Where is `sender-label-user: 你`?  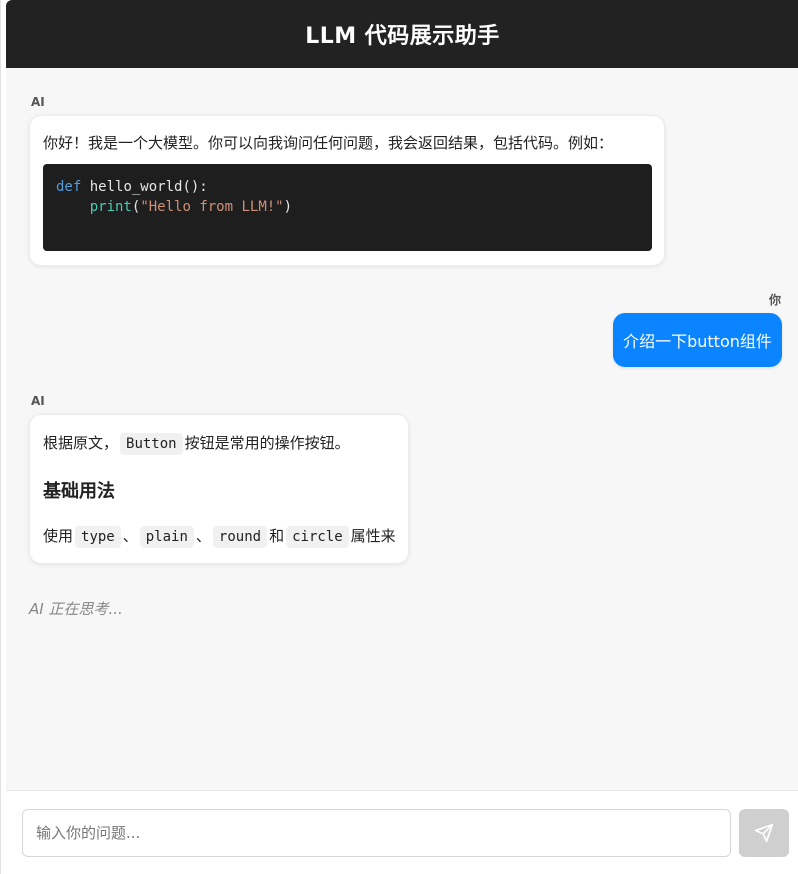 sender-label-user: 你 is located at coordinates (775, 300).